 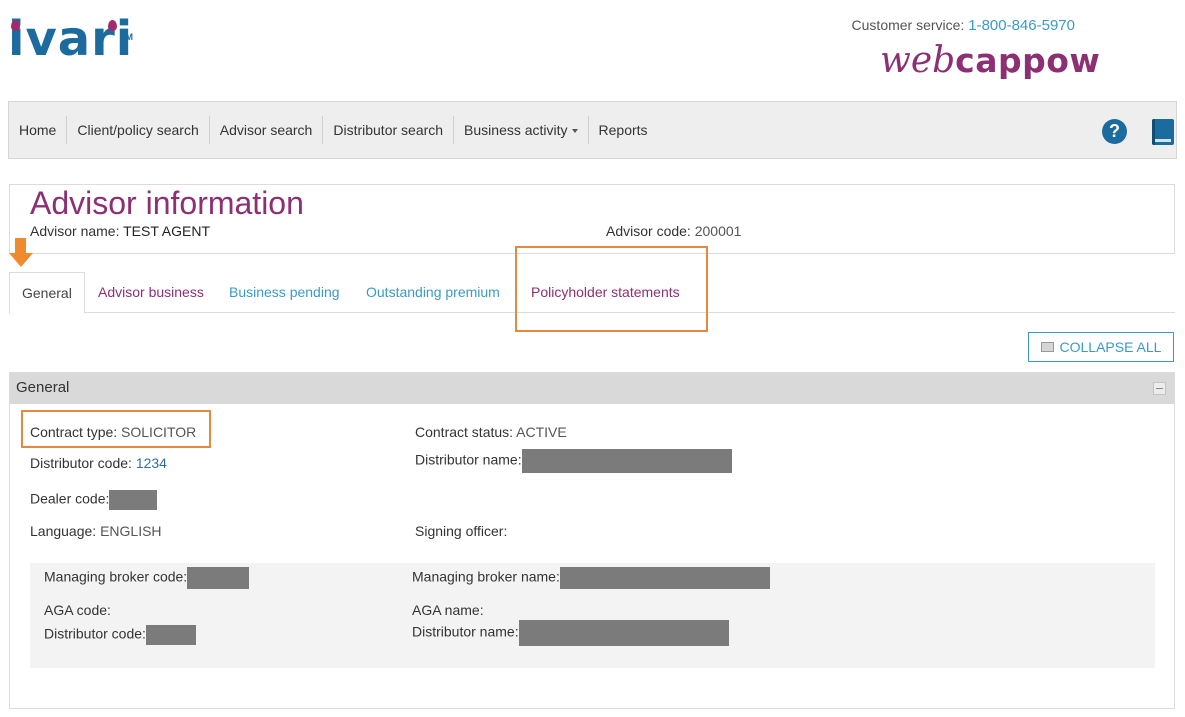 I want to click on arrow-down-icon-head, so click(x=21, y=260).